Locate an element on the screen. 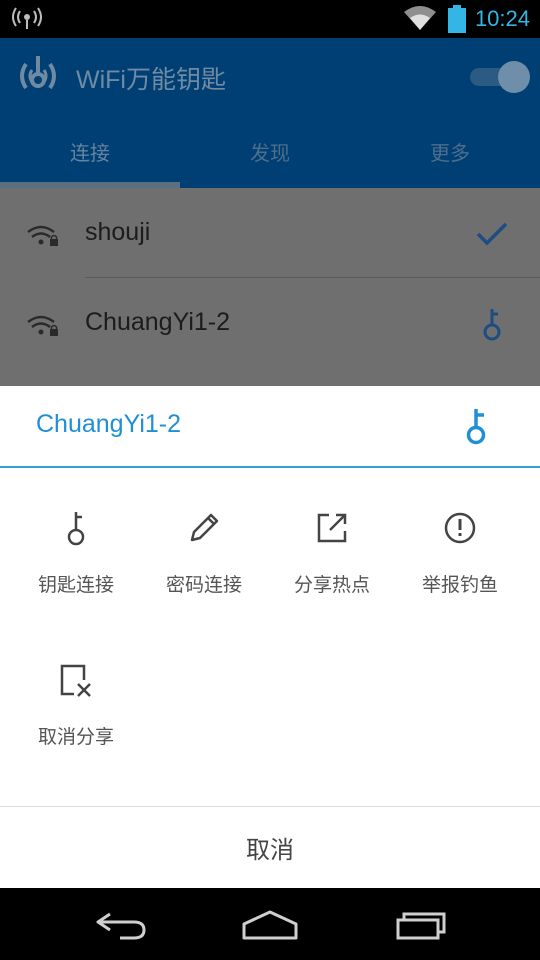 This screenshot has height=960, width=540. report-phishing-button: 举报钓鱼 is located at coordinates (460, 568).